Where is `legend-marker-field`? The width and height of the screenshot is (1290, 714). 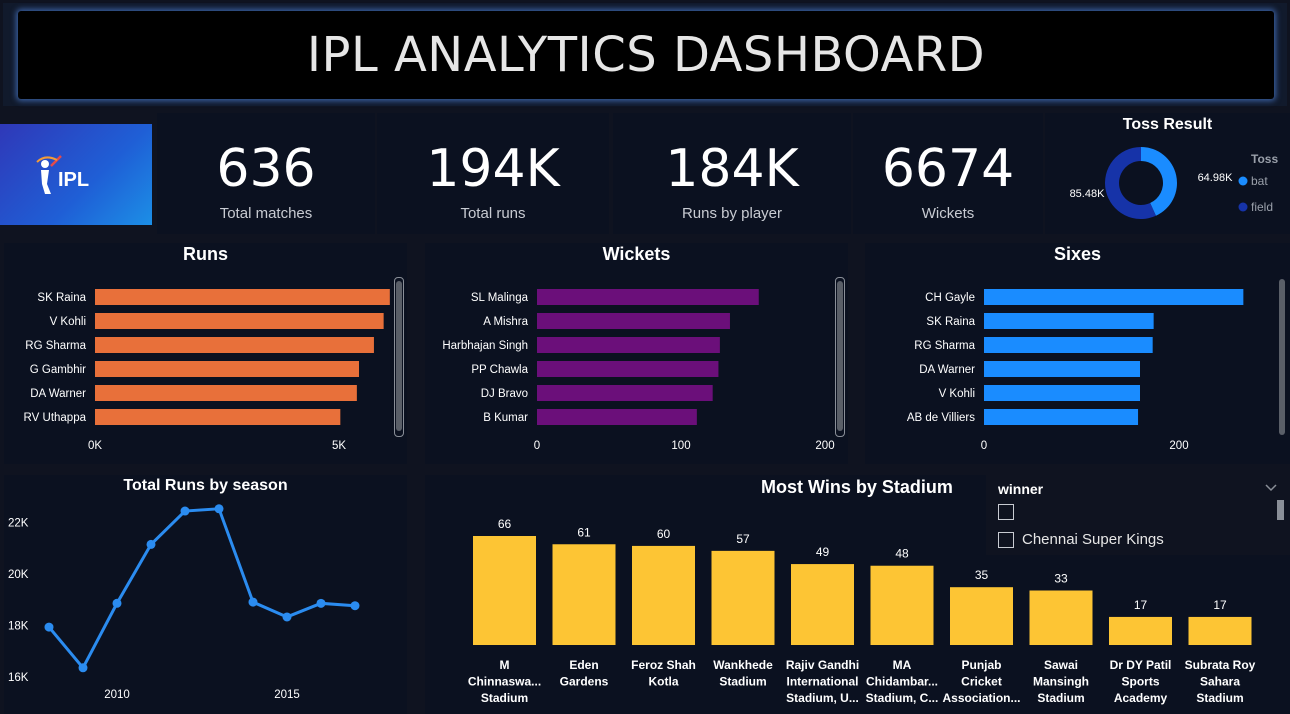 legend-marker-field is located at coordinates (1243, 207).